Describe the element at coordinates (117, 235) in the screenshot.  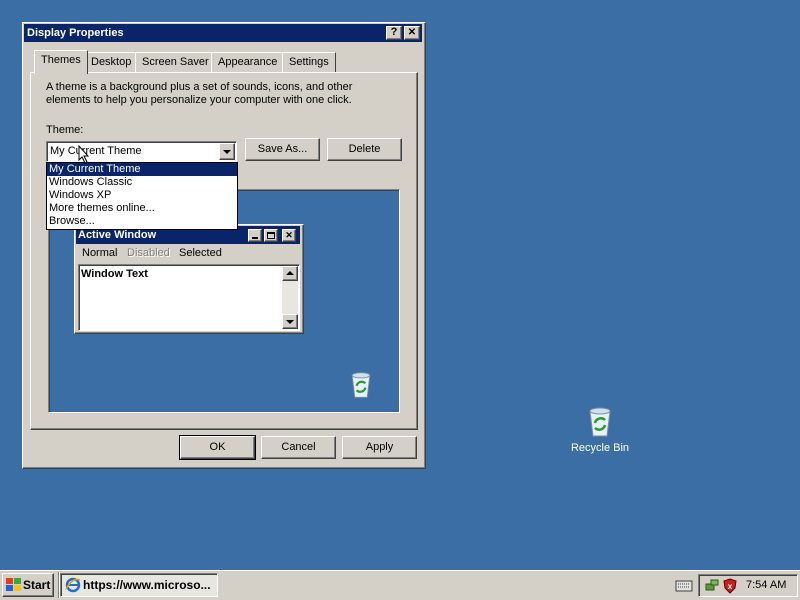
I see `preview-window-title: Active Window` at that location.